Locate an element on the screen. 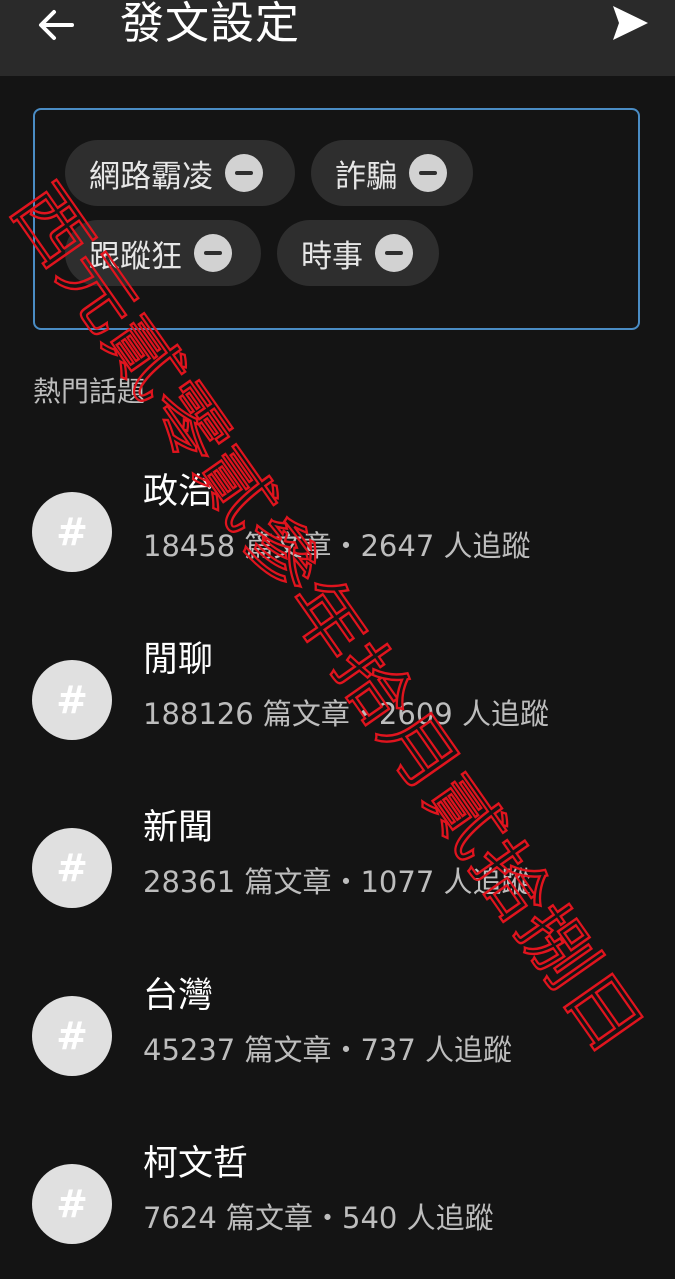 This screenshot has width=675, height=1279. topic-item: # 閒聊 188126 篇文章・2609 人追蹤 is located at coordinates (337, 698).